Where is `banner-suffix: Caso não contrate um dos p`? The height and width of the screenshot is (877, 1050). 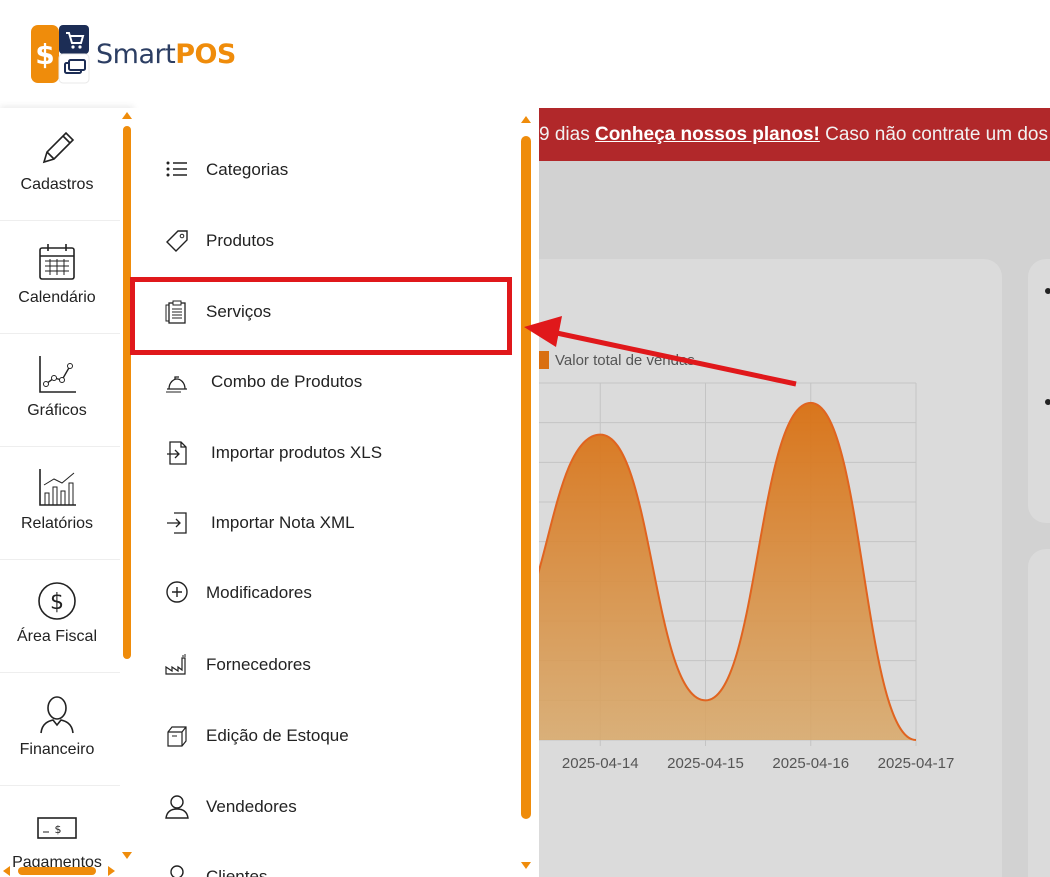 banner-suffix: Caso não contrate um dos p is located at coordinates (934, 134).